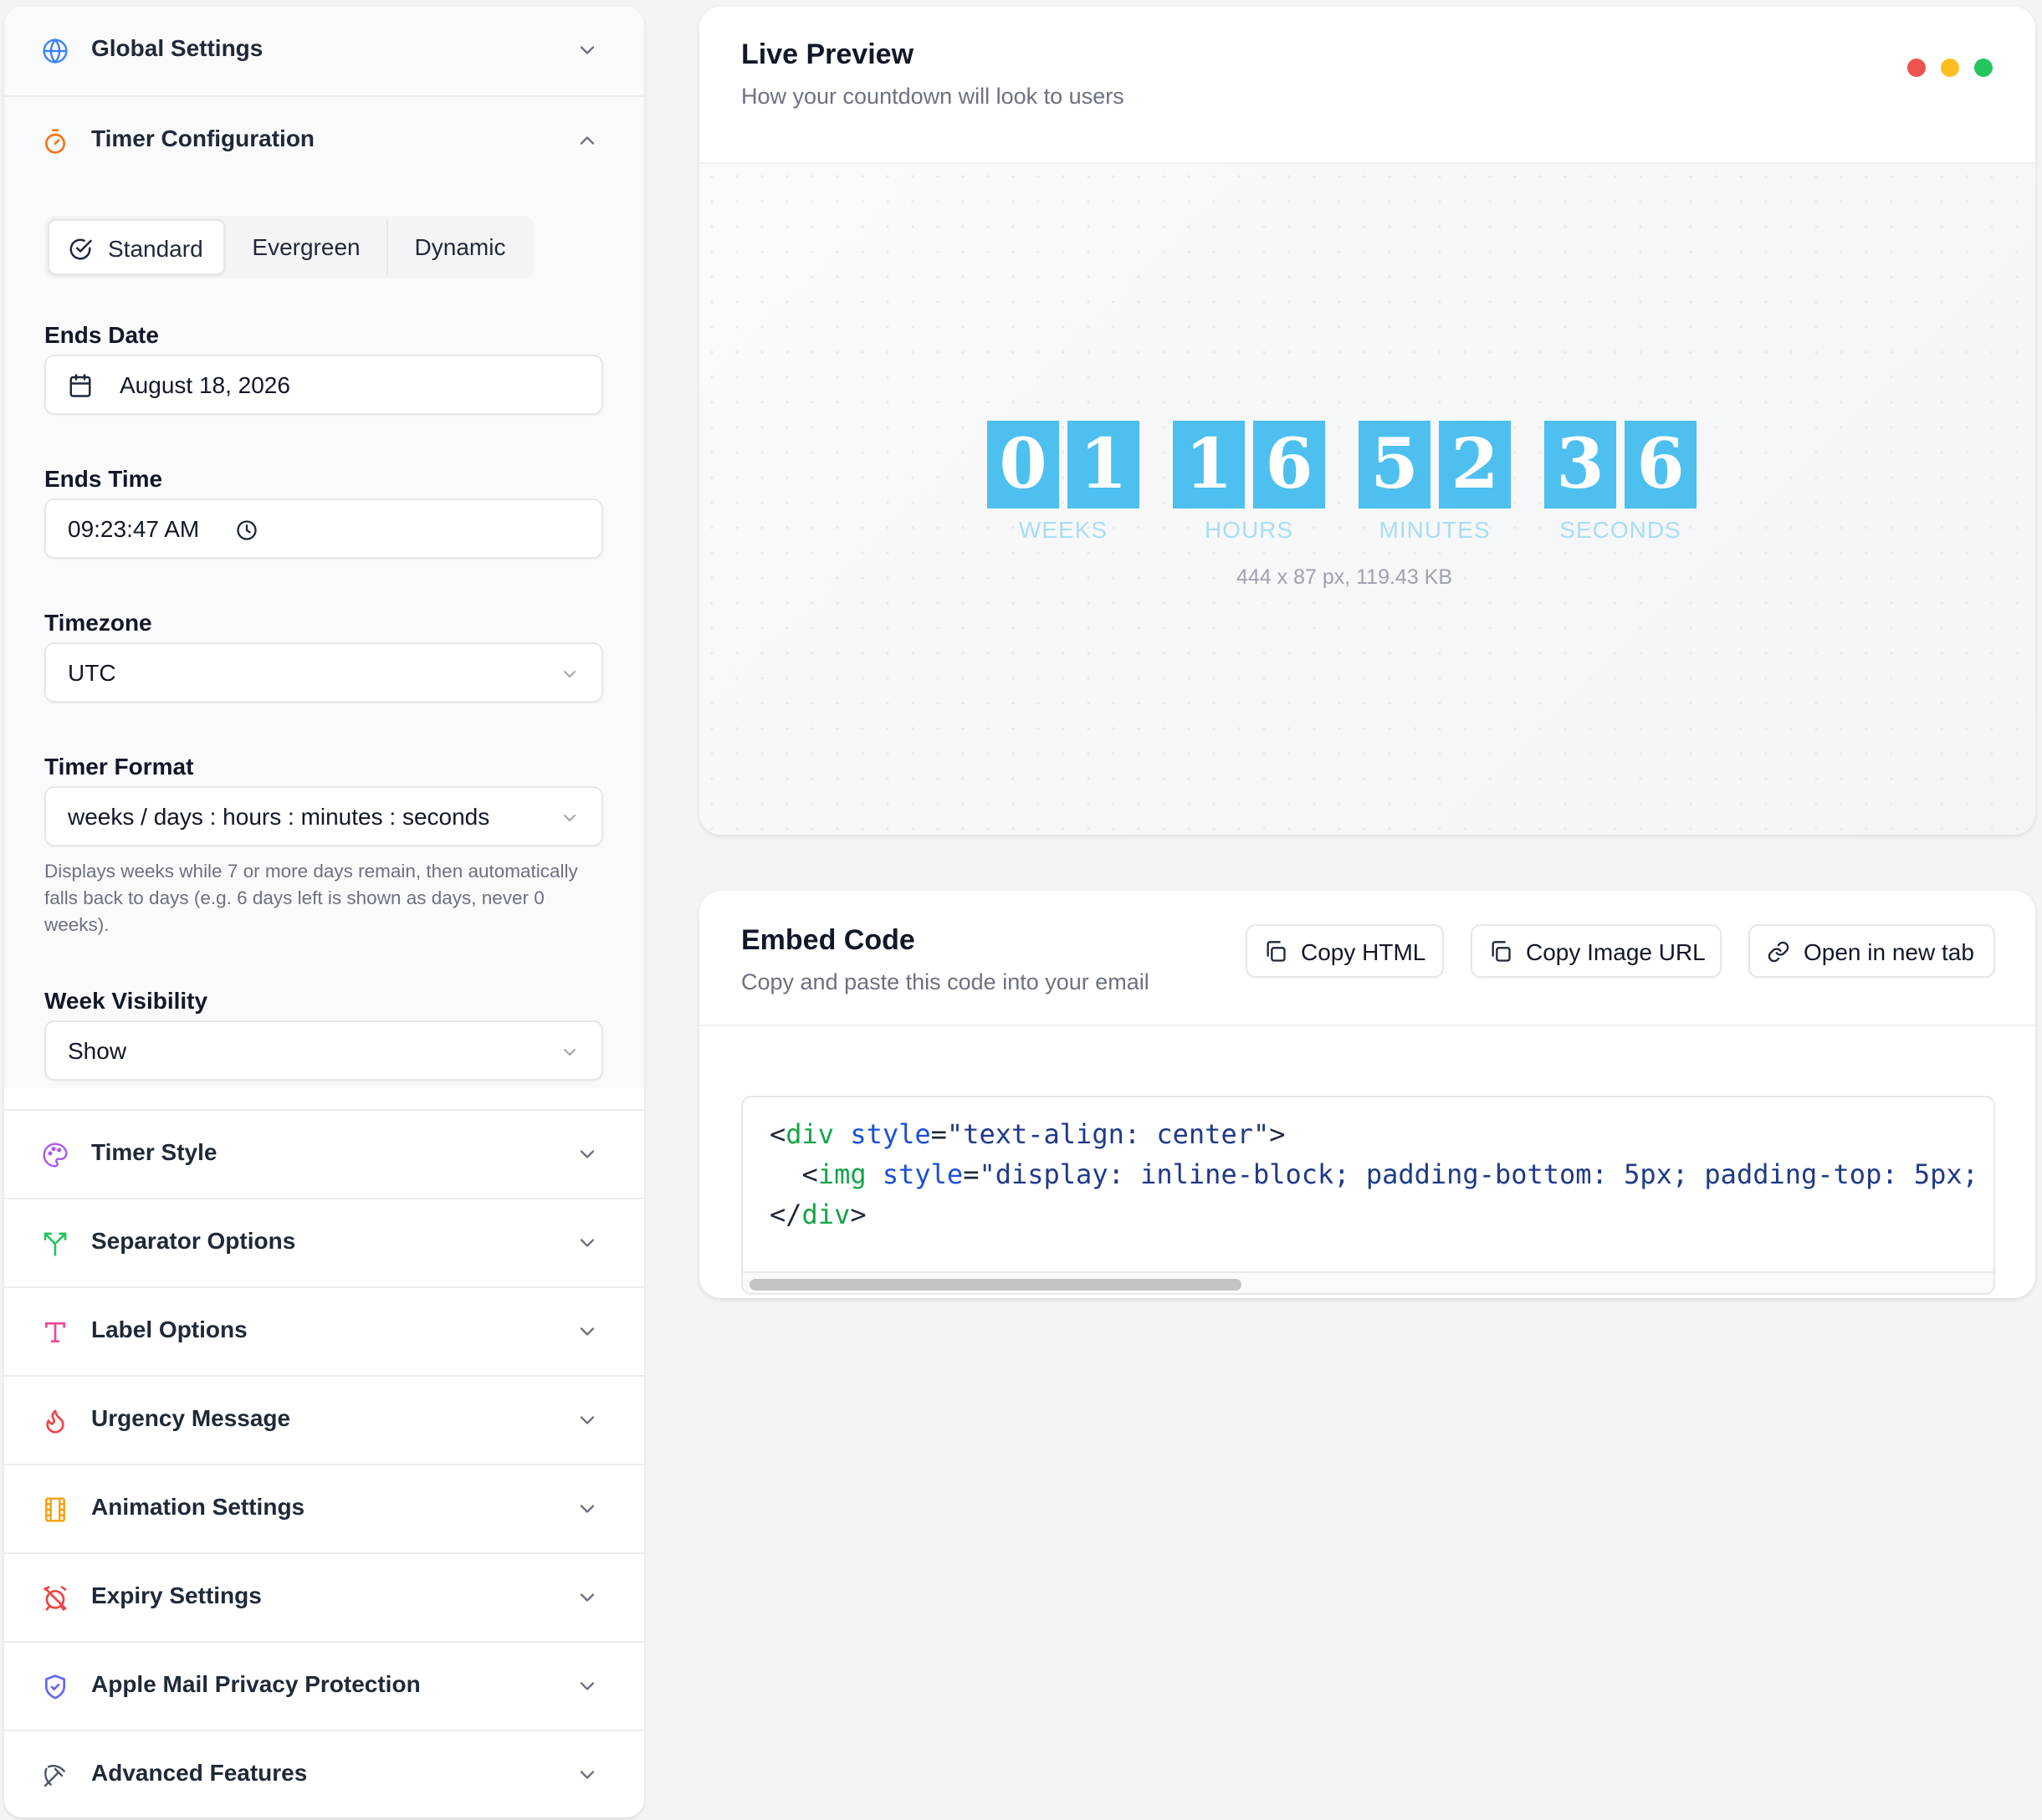  Describe the element at coordinates (199, 1773) in the screenshot. I see `section-title: Advanced Features` at that location.